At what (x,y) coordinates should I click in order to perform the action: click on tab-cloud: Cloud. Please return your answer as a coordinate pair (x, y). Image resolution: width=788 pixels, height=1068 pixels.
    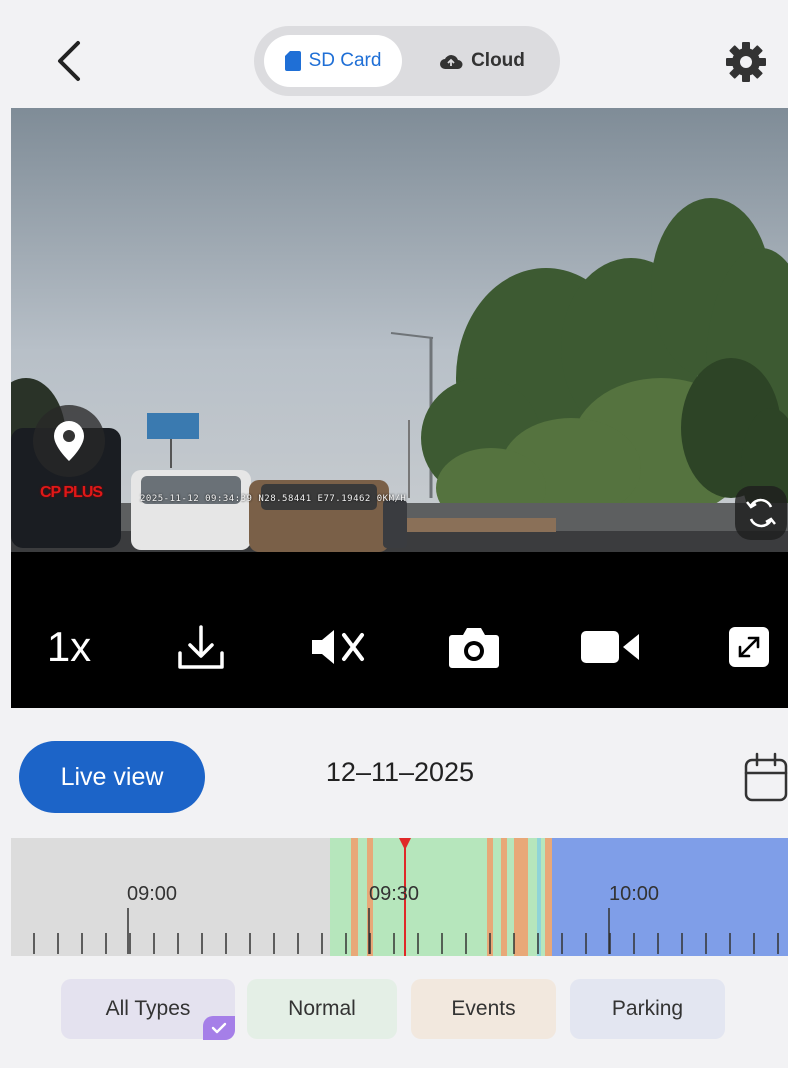
    Looking at the image, I should click on (482, 61).